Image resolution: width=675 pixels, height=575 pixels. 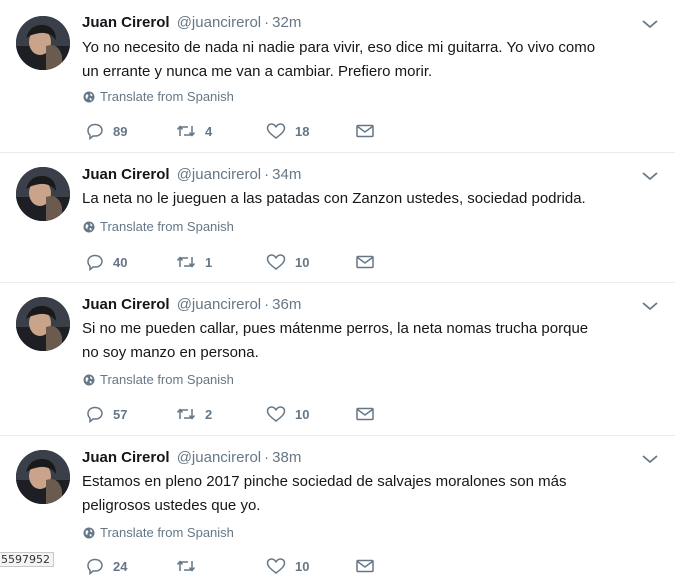 I want to click on tweet-header: Juan Cirerol @juancirerol · 38m, so click(x=191, y=458).